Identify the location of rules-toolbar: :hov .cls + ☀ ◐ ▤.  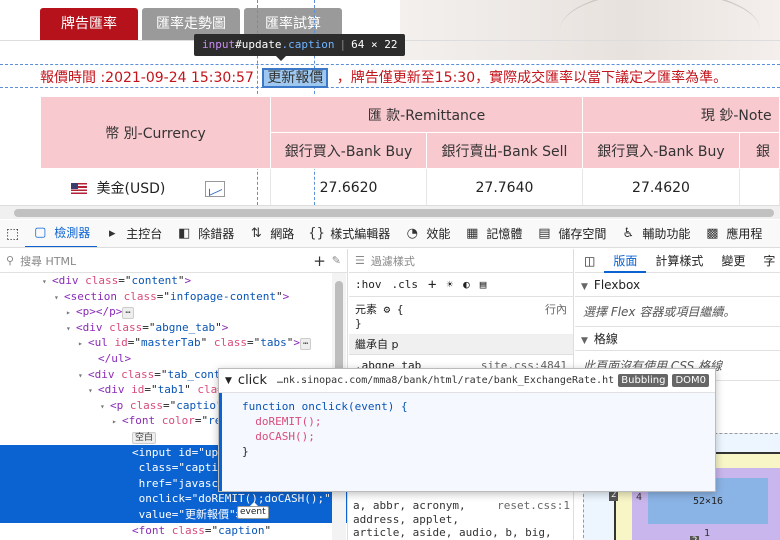
(461, 285).